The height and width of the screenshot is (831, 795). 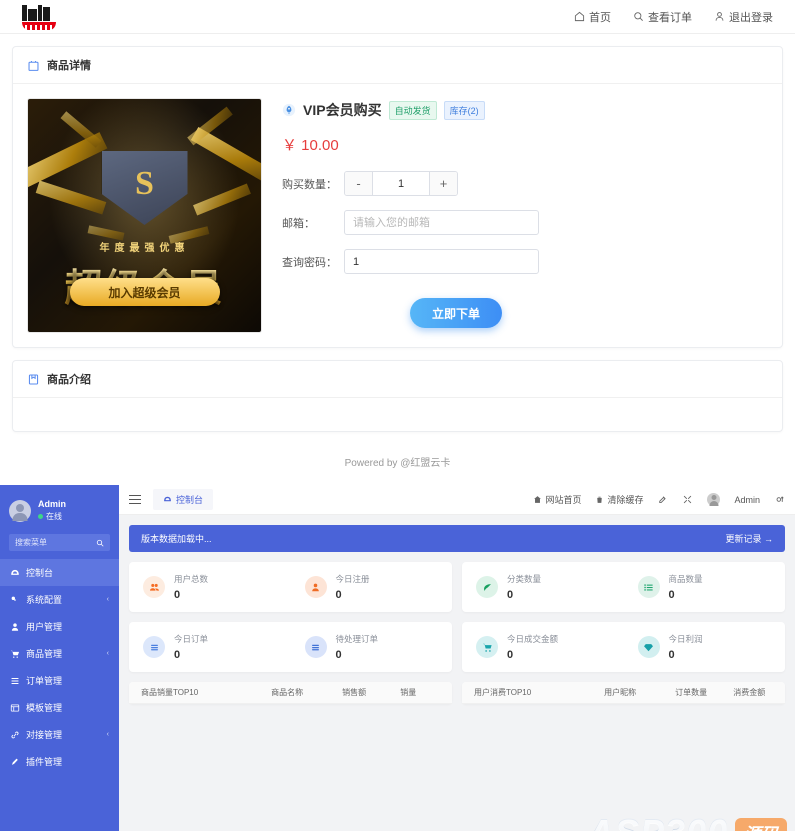 I want to click on trash-icon, so click(x=600, y=499).